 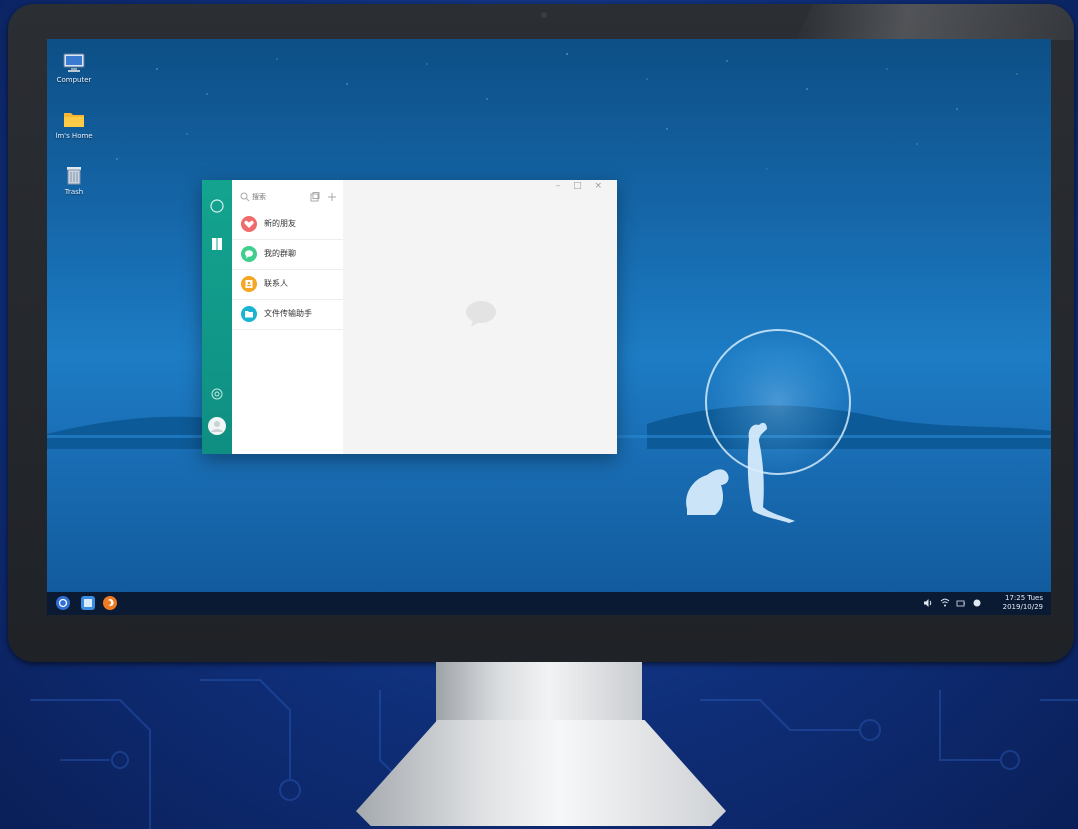 What do you see at coordinates (249, 224) in the screenshot?
I see `heart-icon` at bounding box center [249, 224].